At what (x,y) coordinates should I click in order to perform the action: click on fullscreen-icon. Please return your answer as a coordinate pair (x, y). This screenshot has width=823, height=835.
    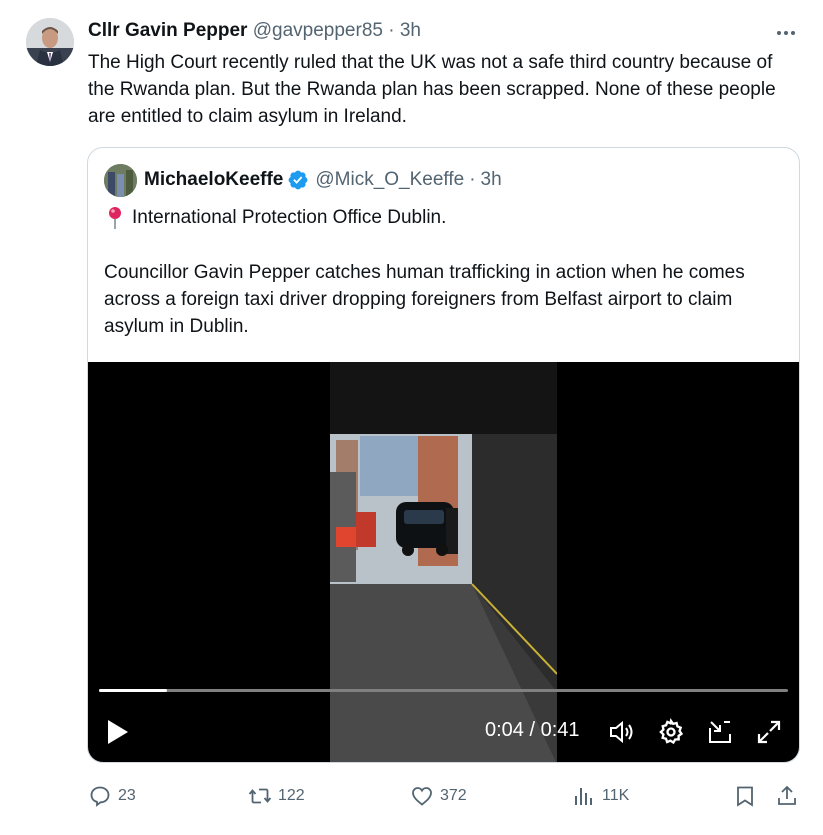
    Looking at the image, I should click on (769, 732).